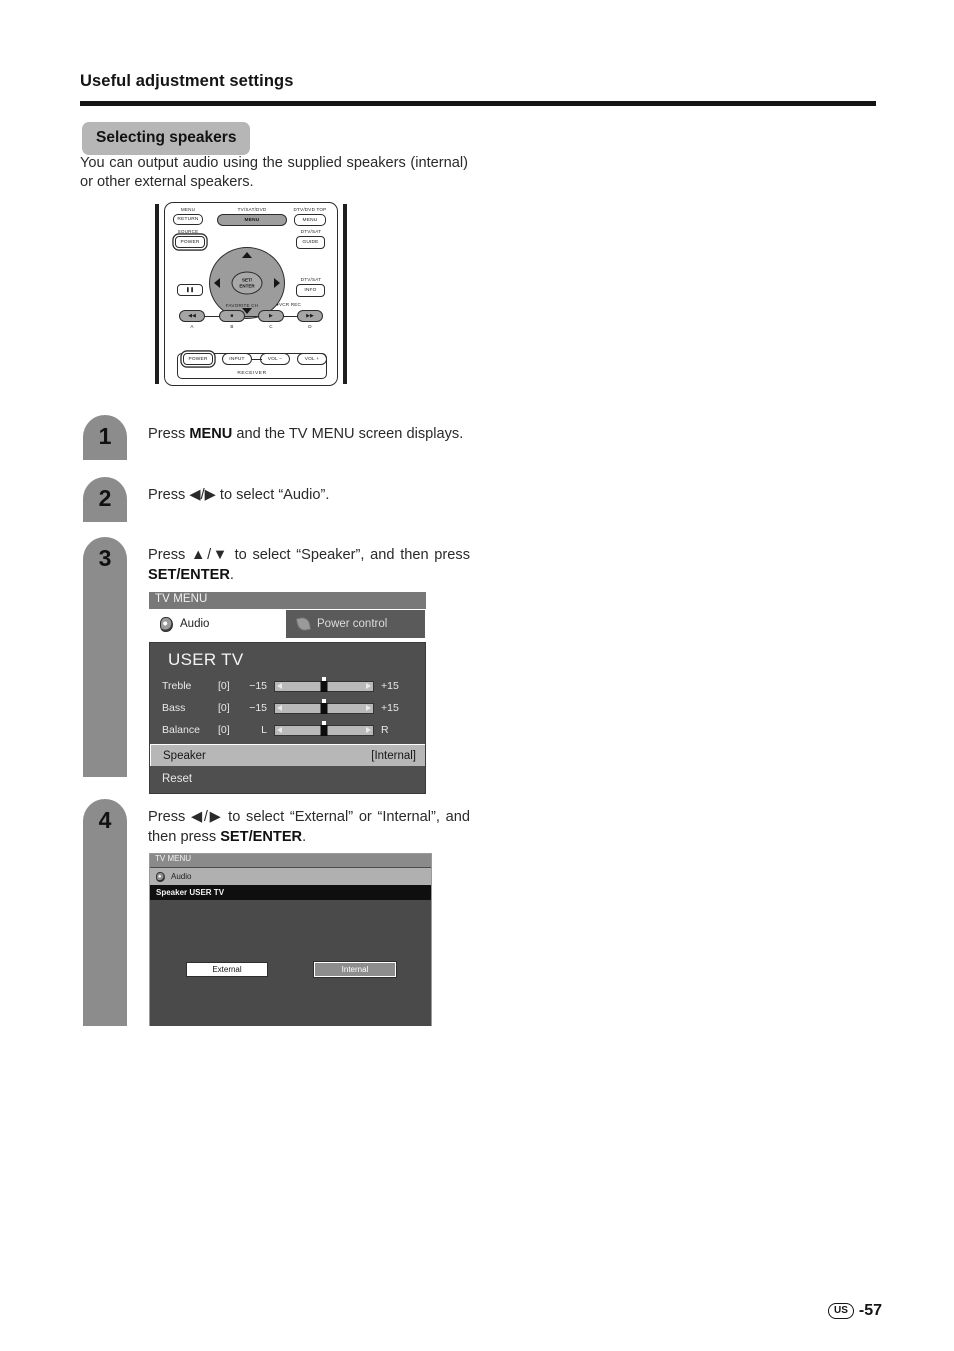 Image resolution: width=954 pixels, height=1351 pixels. I want to click on label-receiver: RECEIVER, so click(252, 373).